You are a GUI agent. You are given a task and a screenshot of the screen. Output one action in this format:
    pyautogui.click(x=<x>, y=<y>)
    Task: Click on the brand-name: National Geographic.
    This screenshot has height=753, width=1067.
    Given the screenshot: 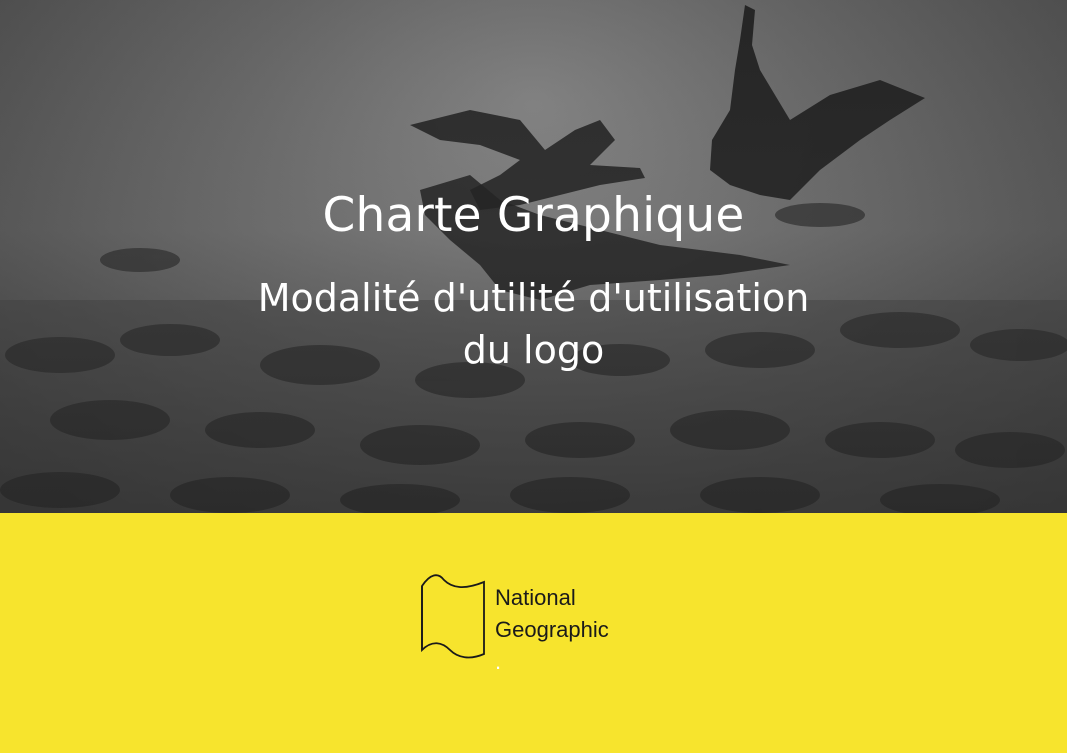 What is the action you would take?
    pyautogui.click(x=552, y=630)
    